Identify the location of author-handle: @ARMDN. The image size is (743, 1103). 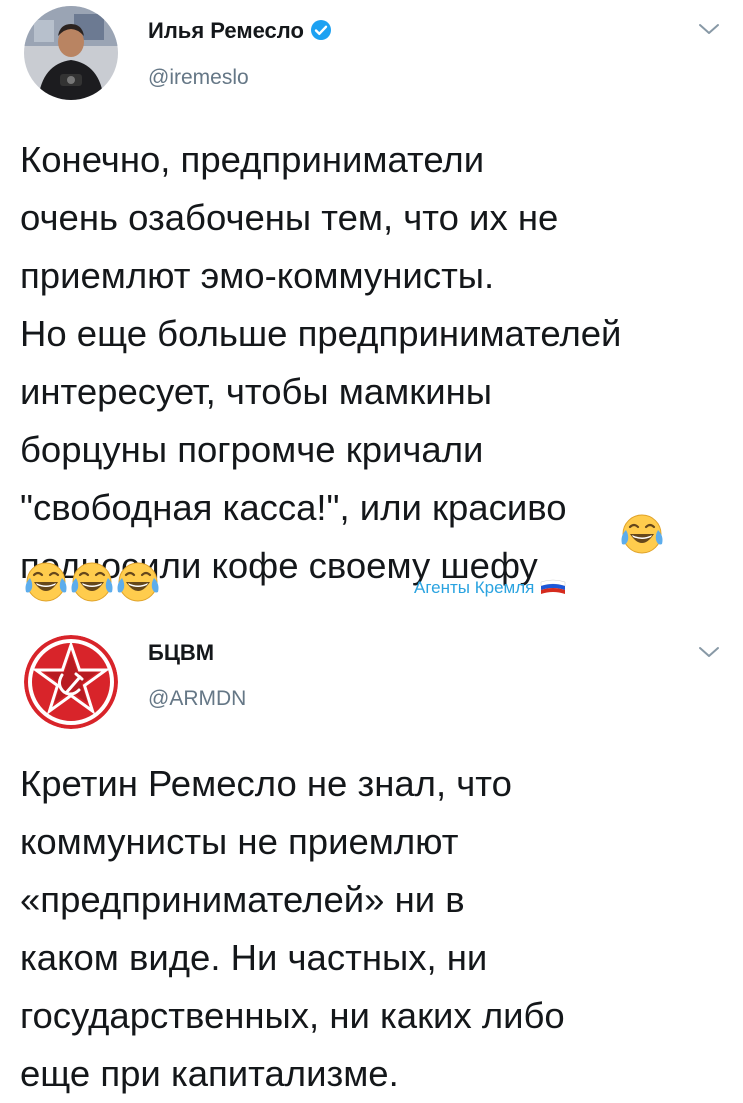
(197, 699).